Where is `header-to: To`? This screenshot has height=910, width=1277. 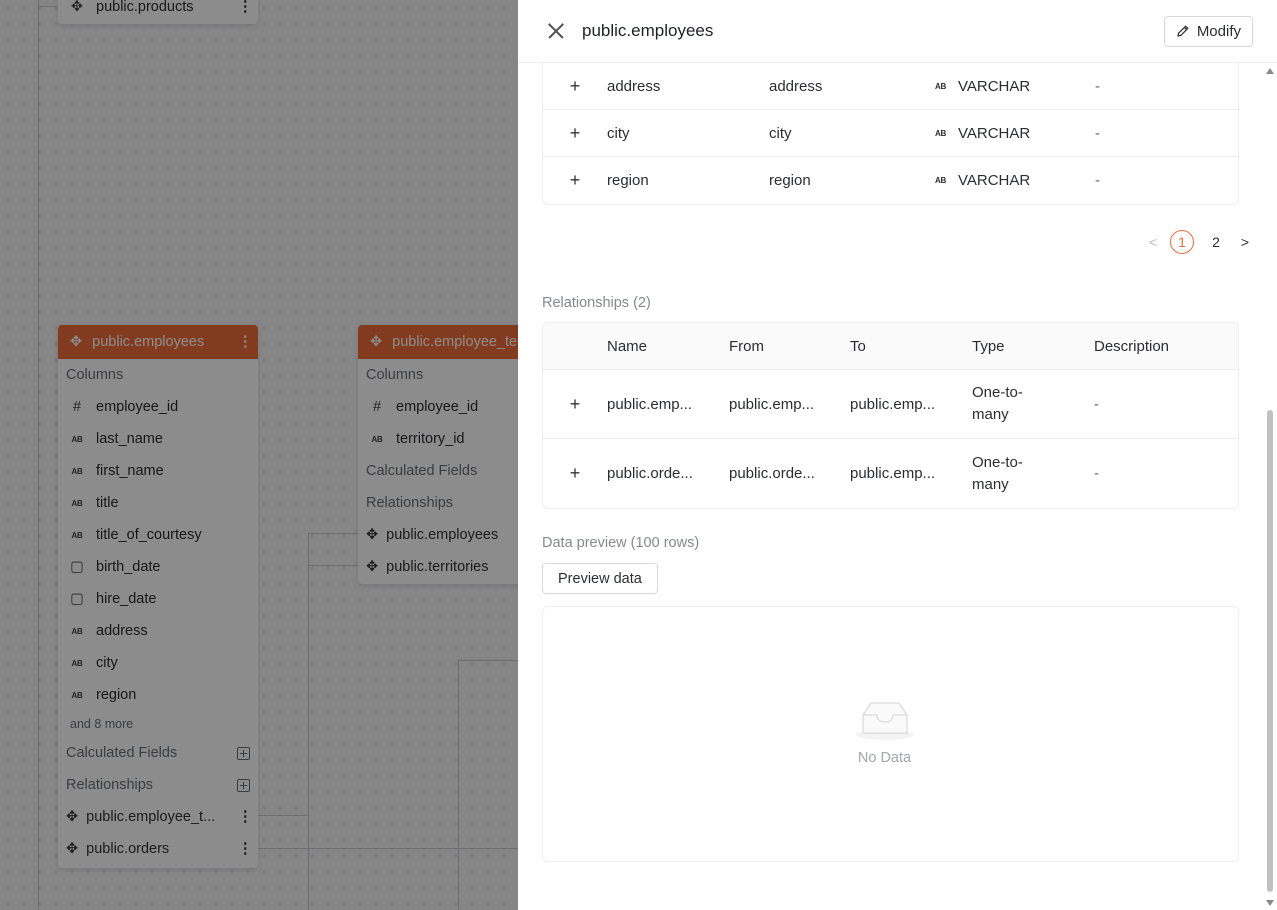 header-to: To is located at coordinates (858, 346).